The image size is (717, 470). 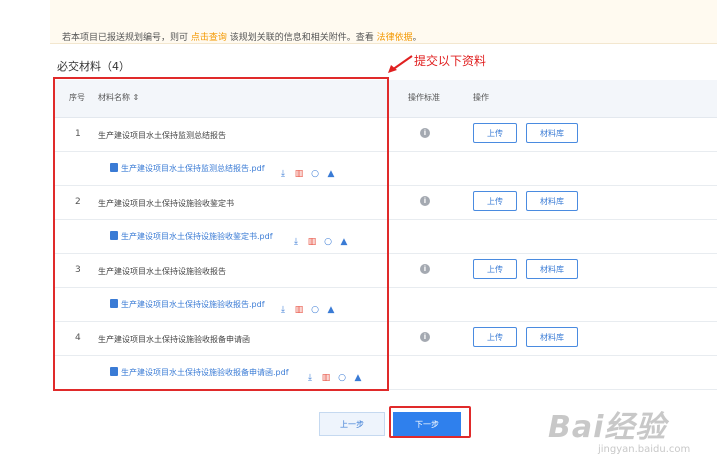 I want to click on file-row: 生产建设项目水土保持设施验收报告.pdf ⤓ ▥ ○ ▲, so click(x=386, y=305).